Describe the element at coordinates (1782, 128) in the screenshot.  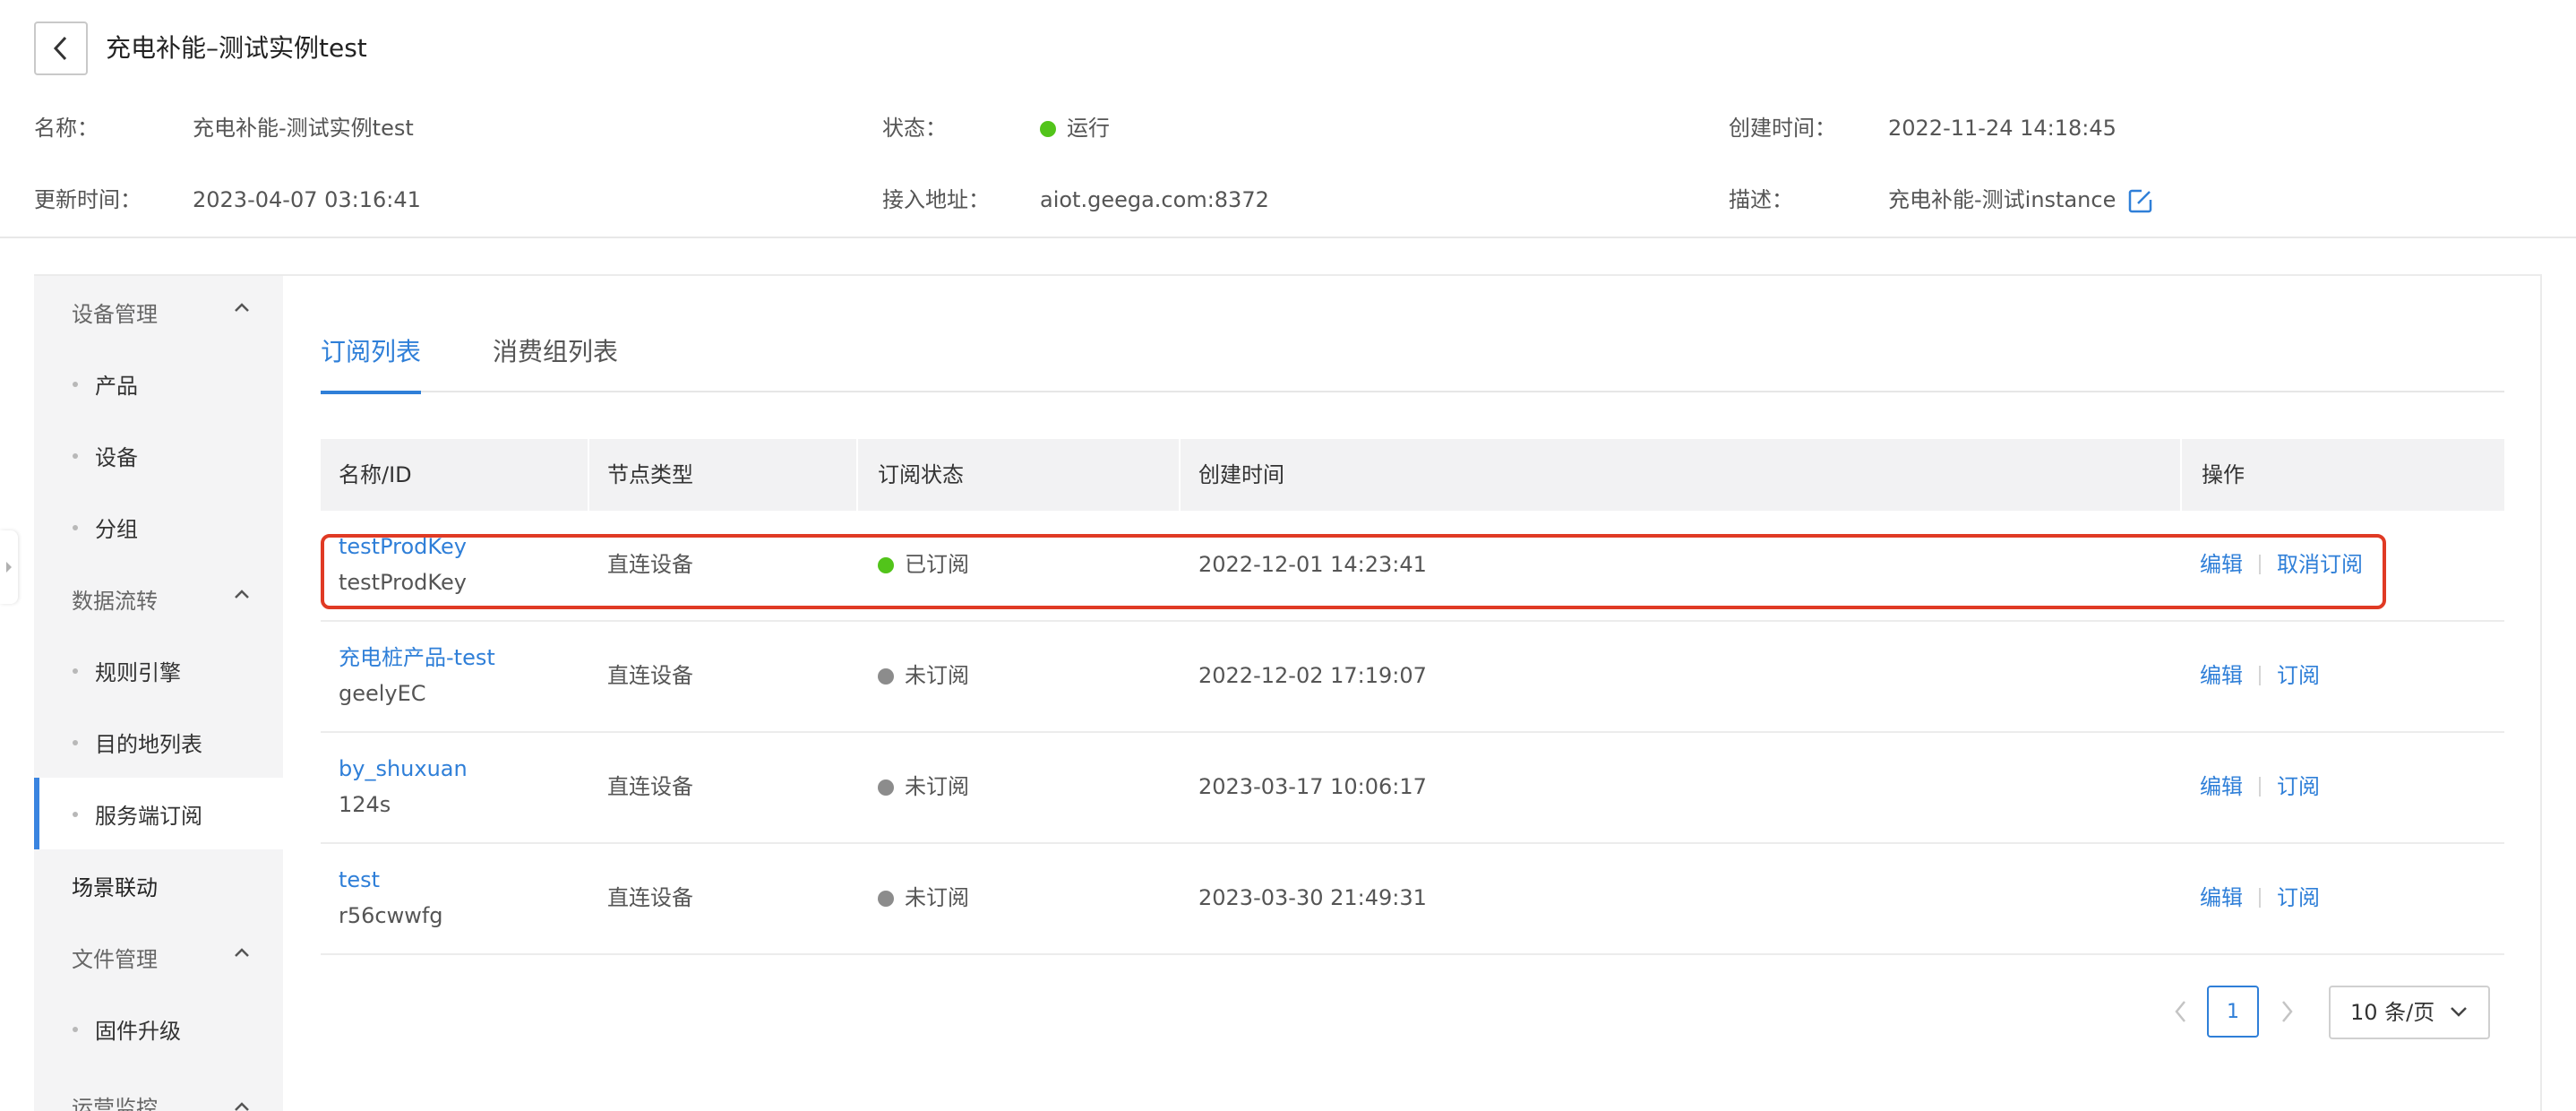
I see `created-label: 创建时间：` at that location.